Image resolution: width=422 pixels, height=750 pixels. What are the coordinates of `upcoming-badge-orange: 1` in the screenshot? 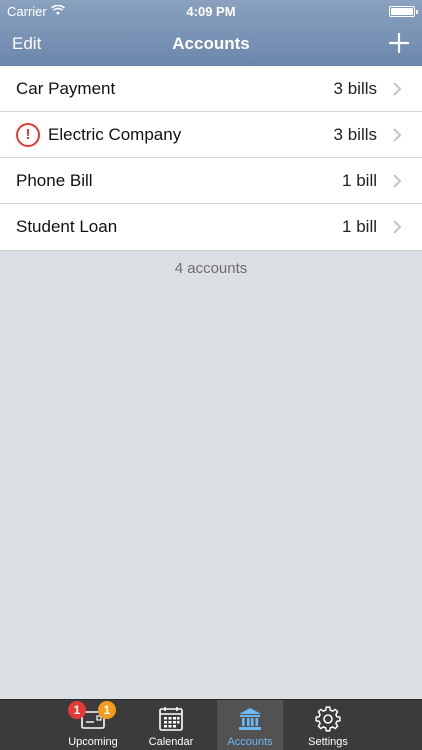 It's located at (107, 710).